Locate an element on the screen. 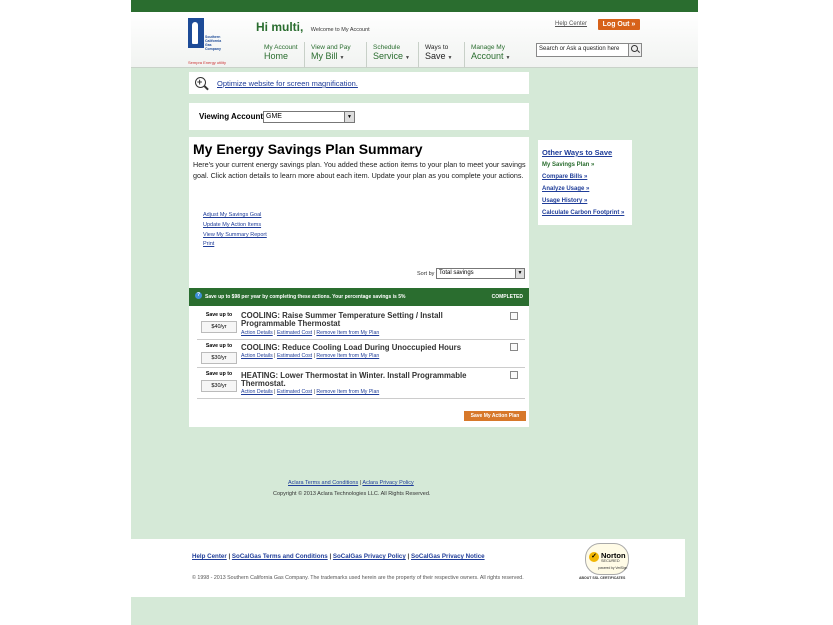 This screenshot has width=833, height=625. footer-privacy-notice-link: SoCalGas Privacy Notice is located at coordinates (448, 556).